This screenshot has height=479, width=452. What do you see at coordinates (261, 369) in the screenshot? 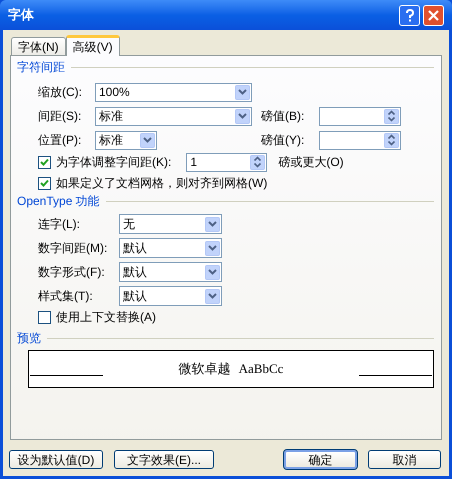
I see `preview-text: AaBbCc` at bounding box center [261, 369].